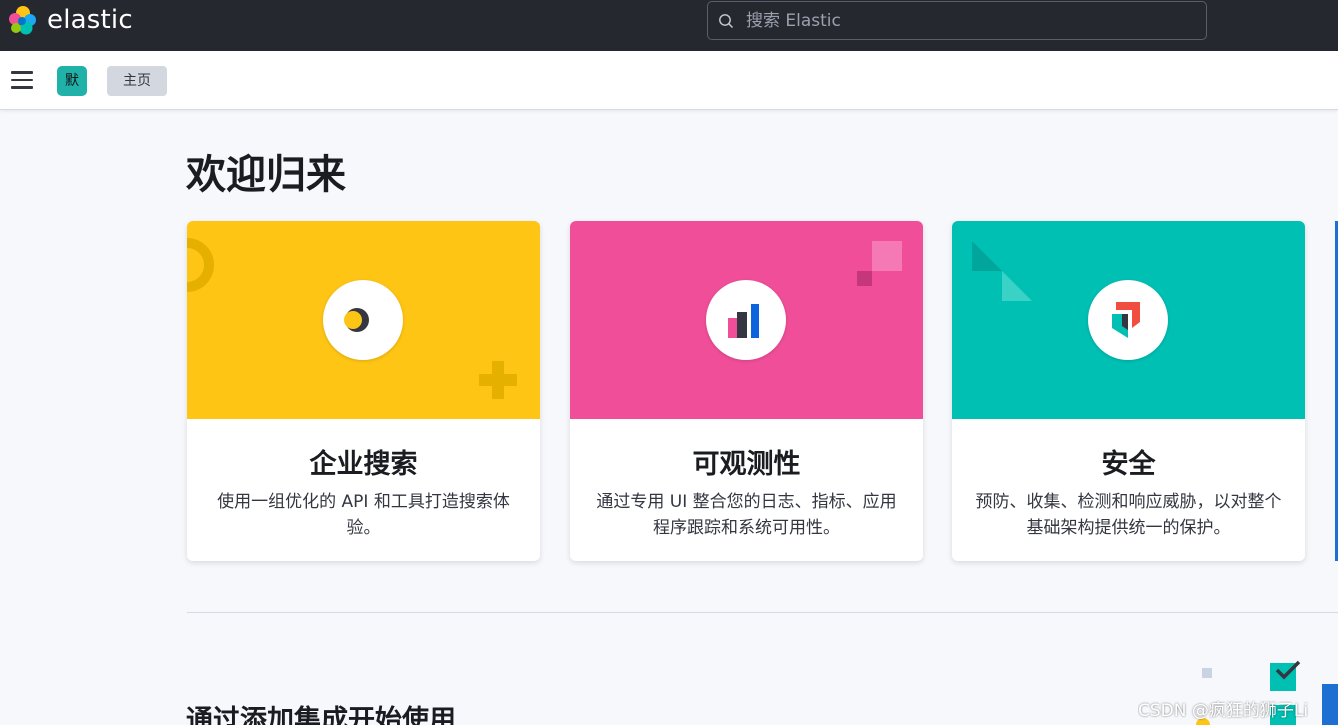 This screenshot has height=725, width=1338. Describe the element at coordinates (1223, 711) in the screenshot. I see `watermark: CSDN @疯狂的狮子Li` at that location.